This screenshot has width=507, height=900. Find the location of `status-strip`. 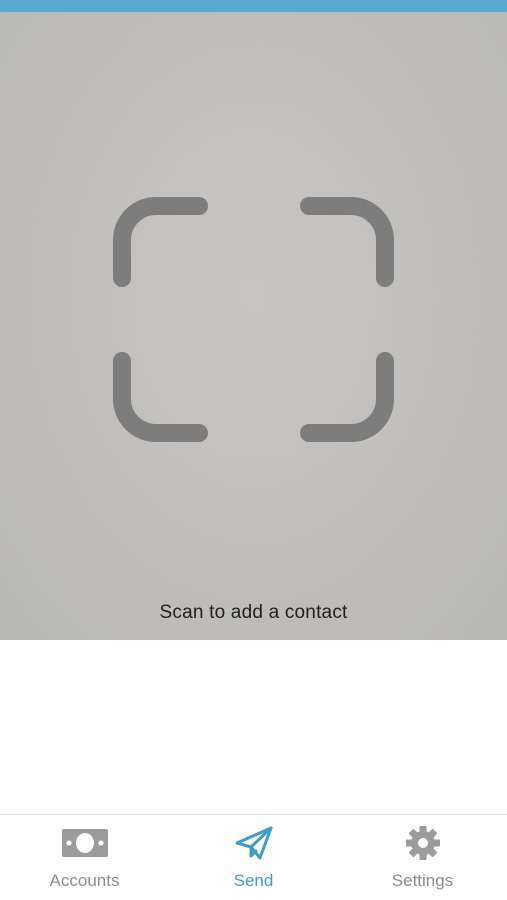

status-strip is located at coordinates (253, 6).